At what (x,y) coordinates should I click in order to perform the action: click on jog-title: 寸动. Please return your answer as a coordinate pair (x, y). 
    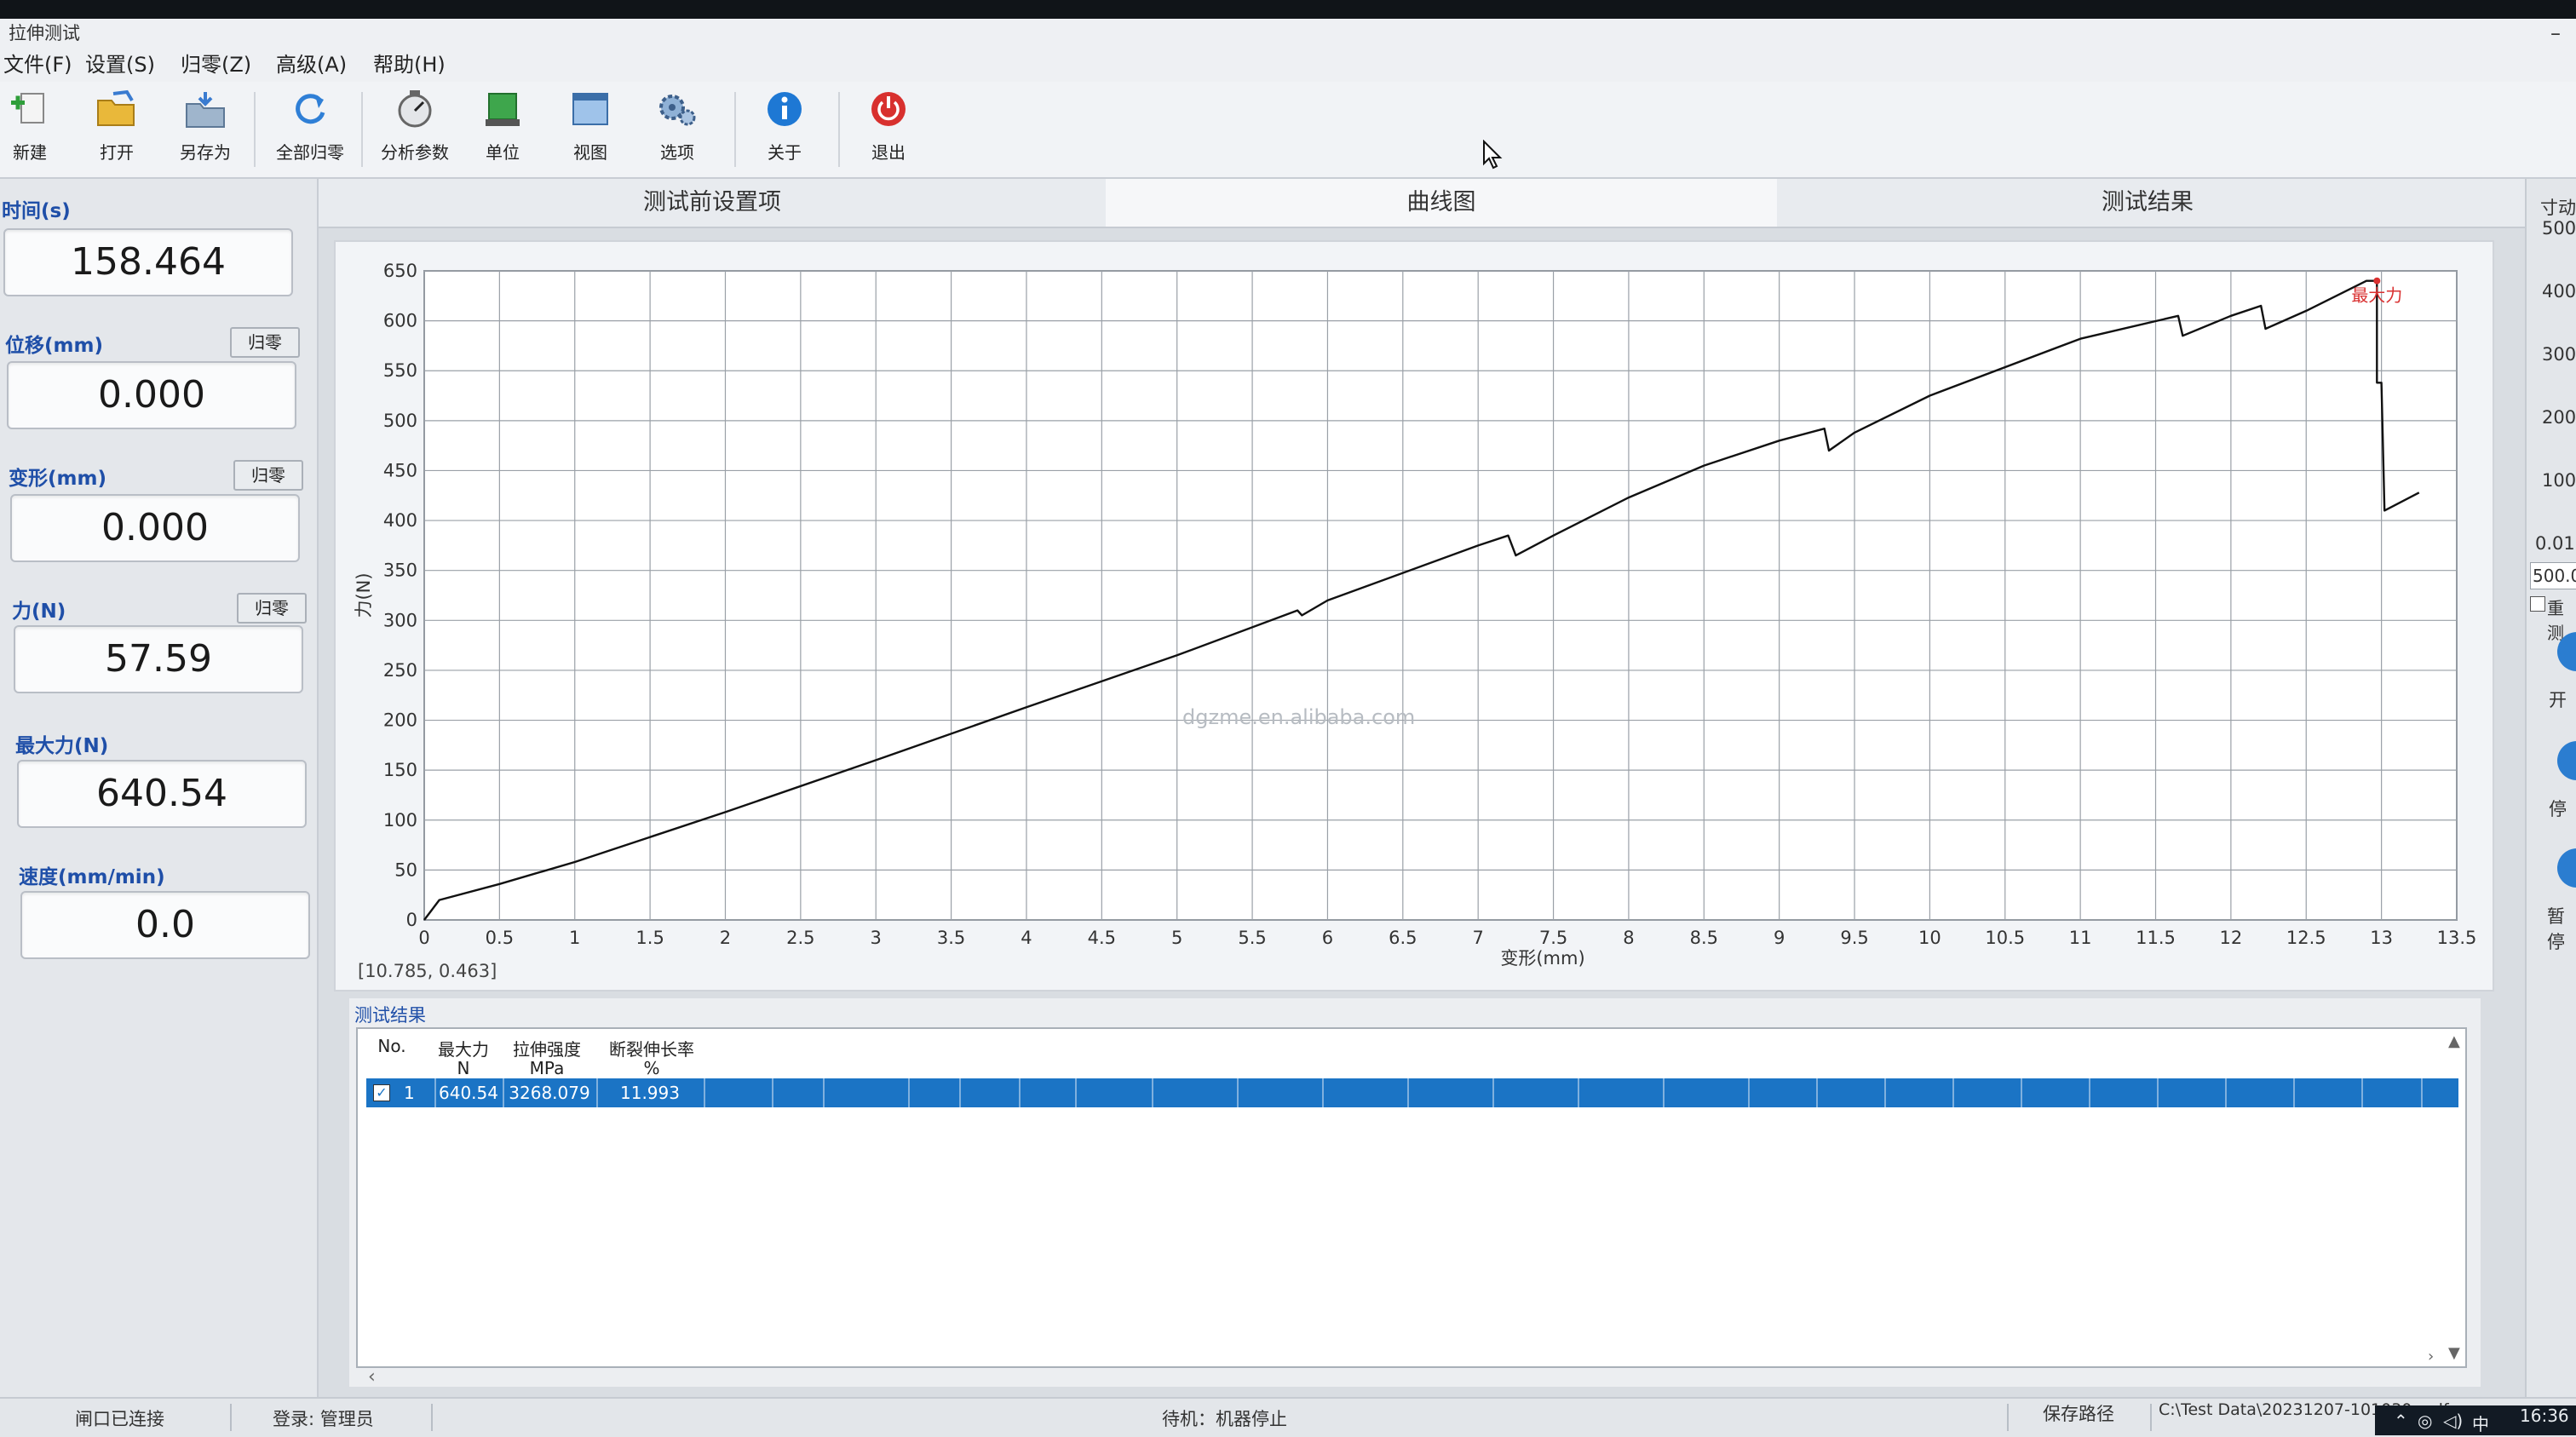
    Looking at the image, I should click on (2558, 208).